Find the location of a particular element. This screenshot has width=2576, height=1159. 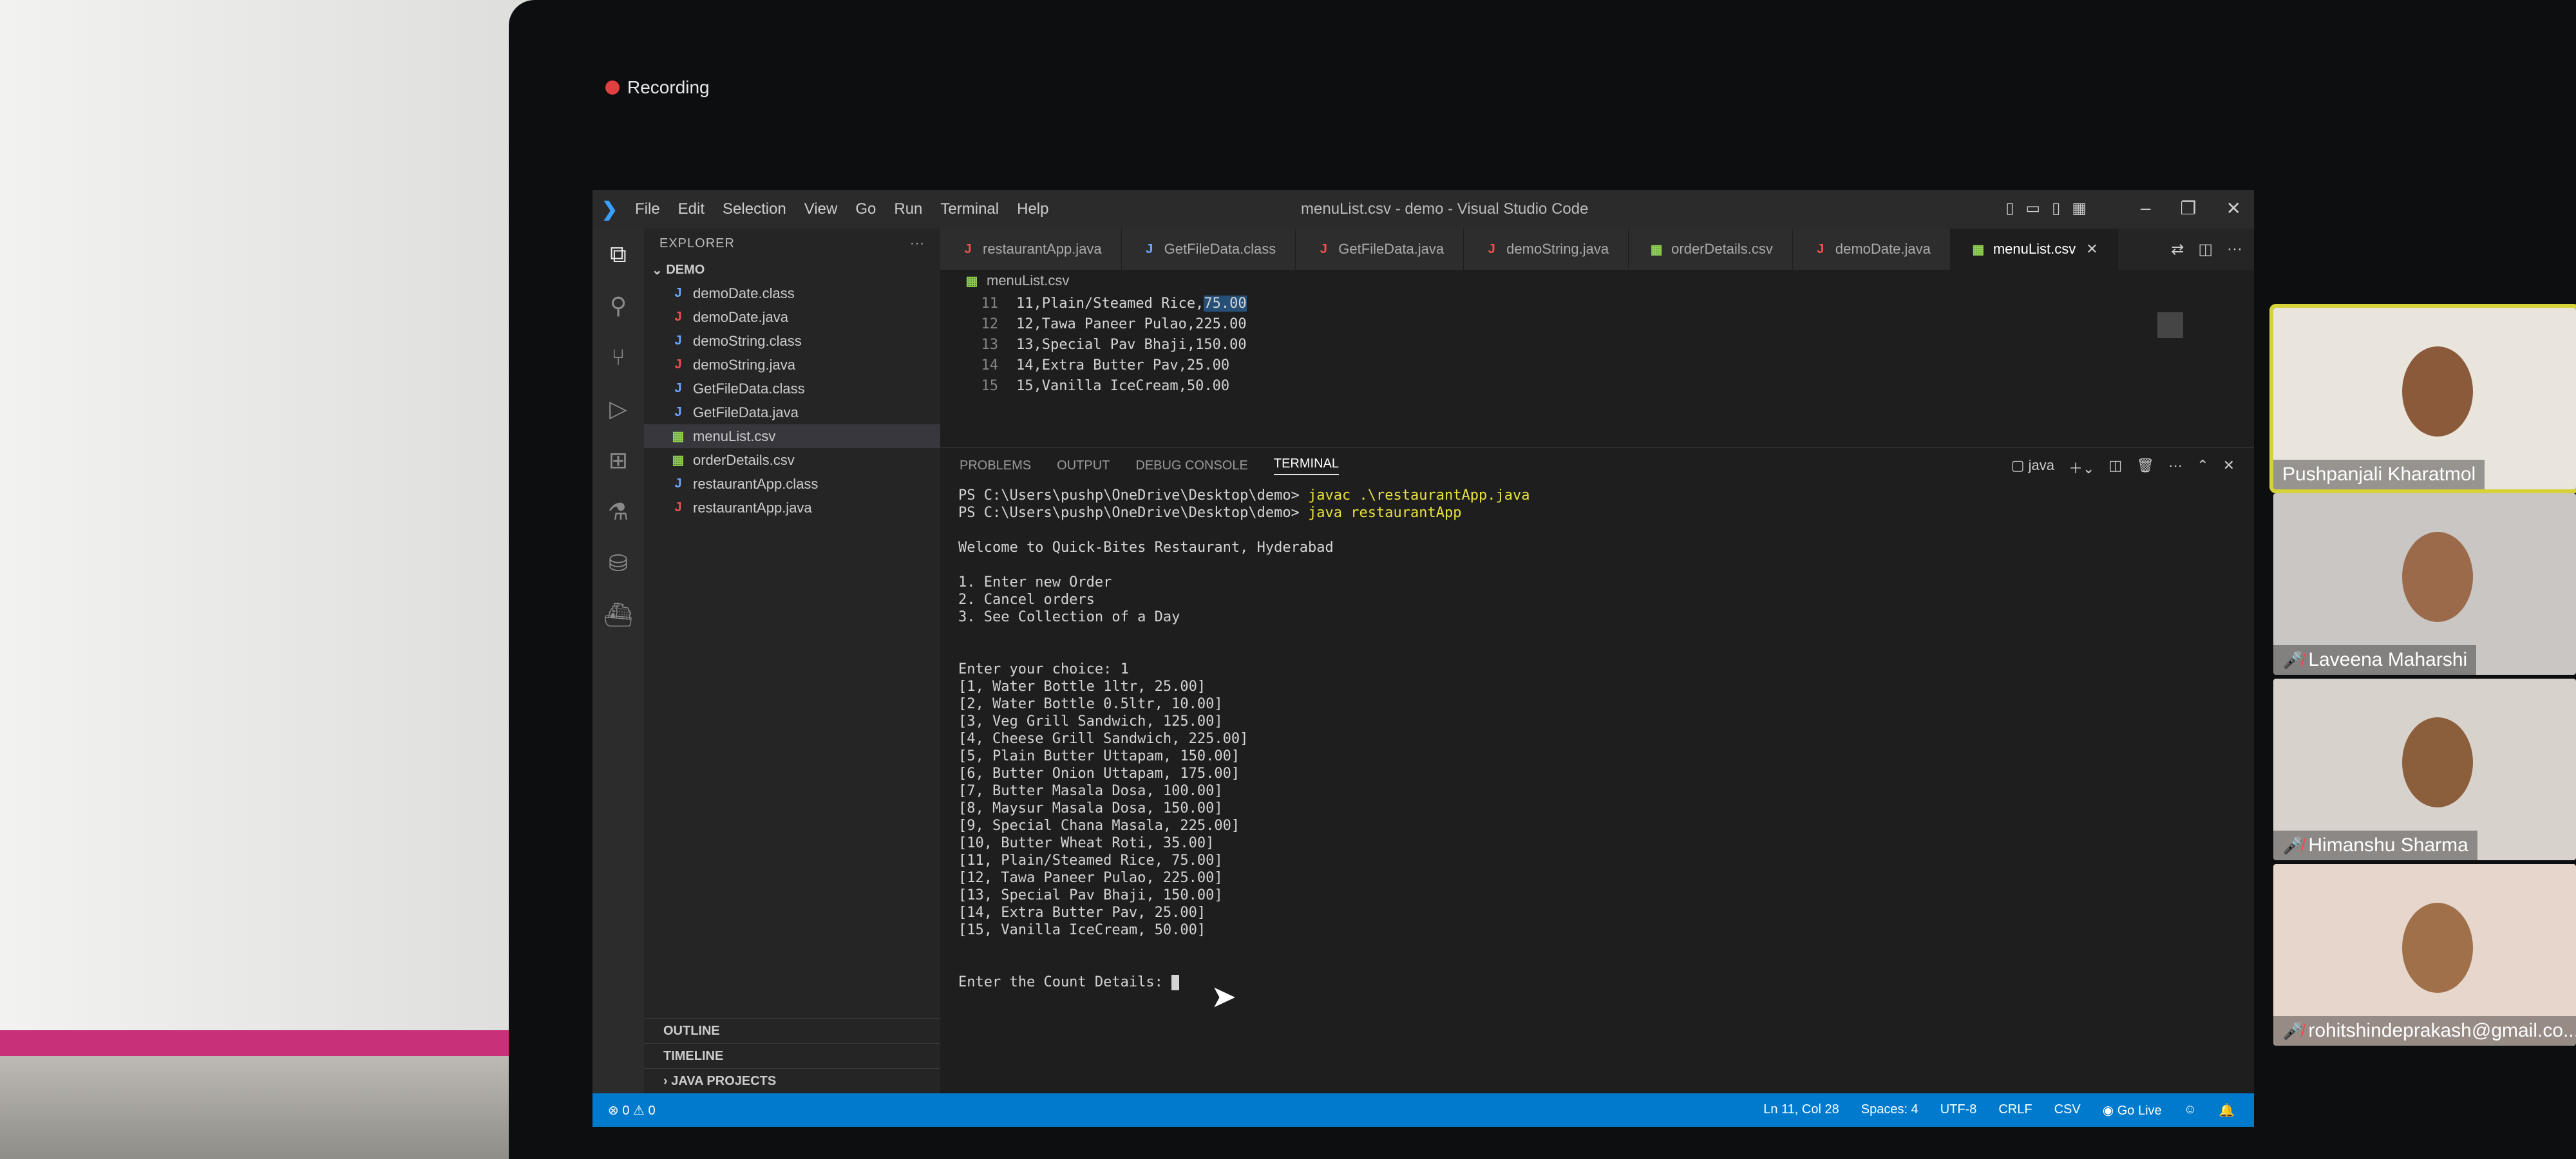

terminal-shell: ▢ java is located at coordinates (2033, 467).